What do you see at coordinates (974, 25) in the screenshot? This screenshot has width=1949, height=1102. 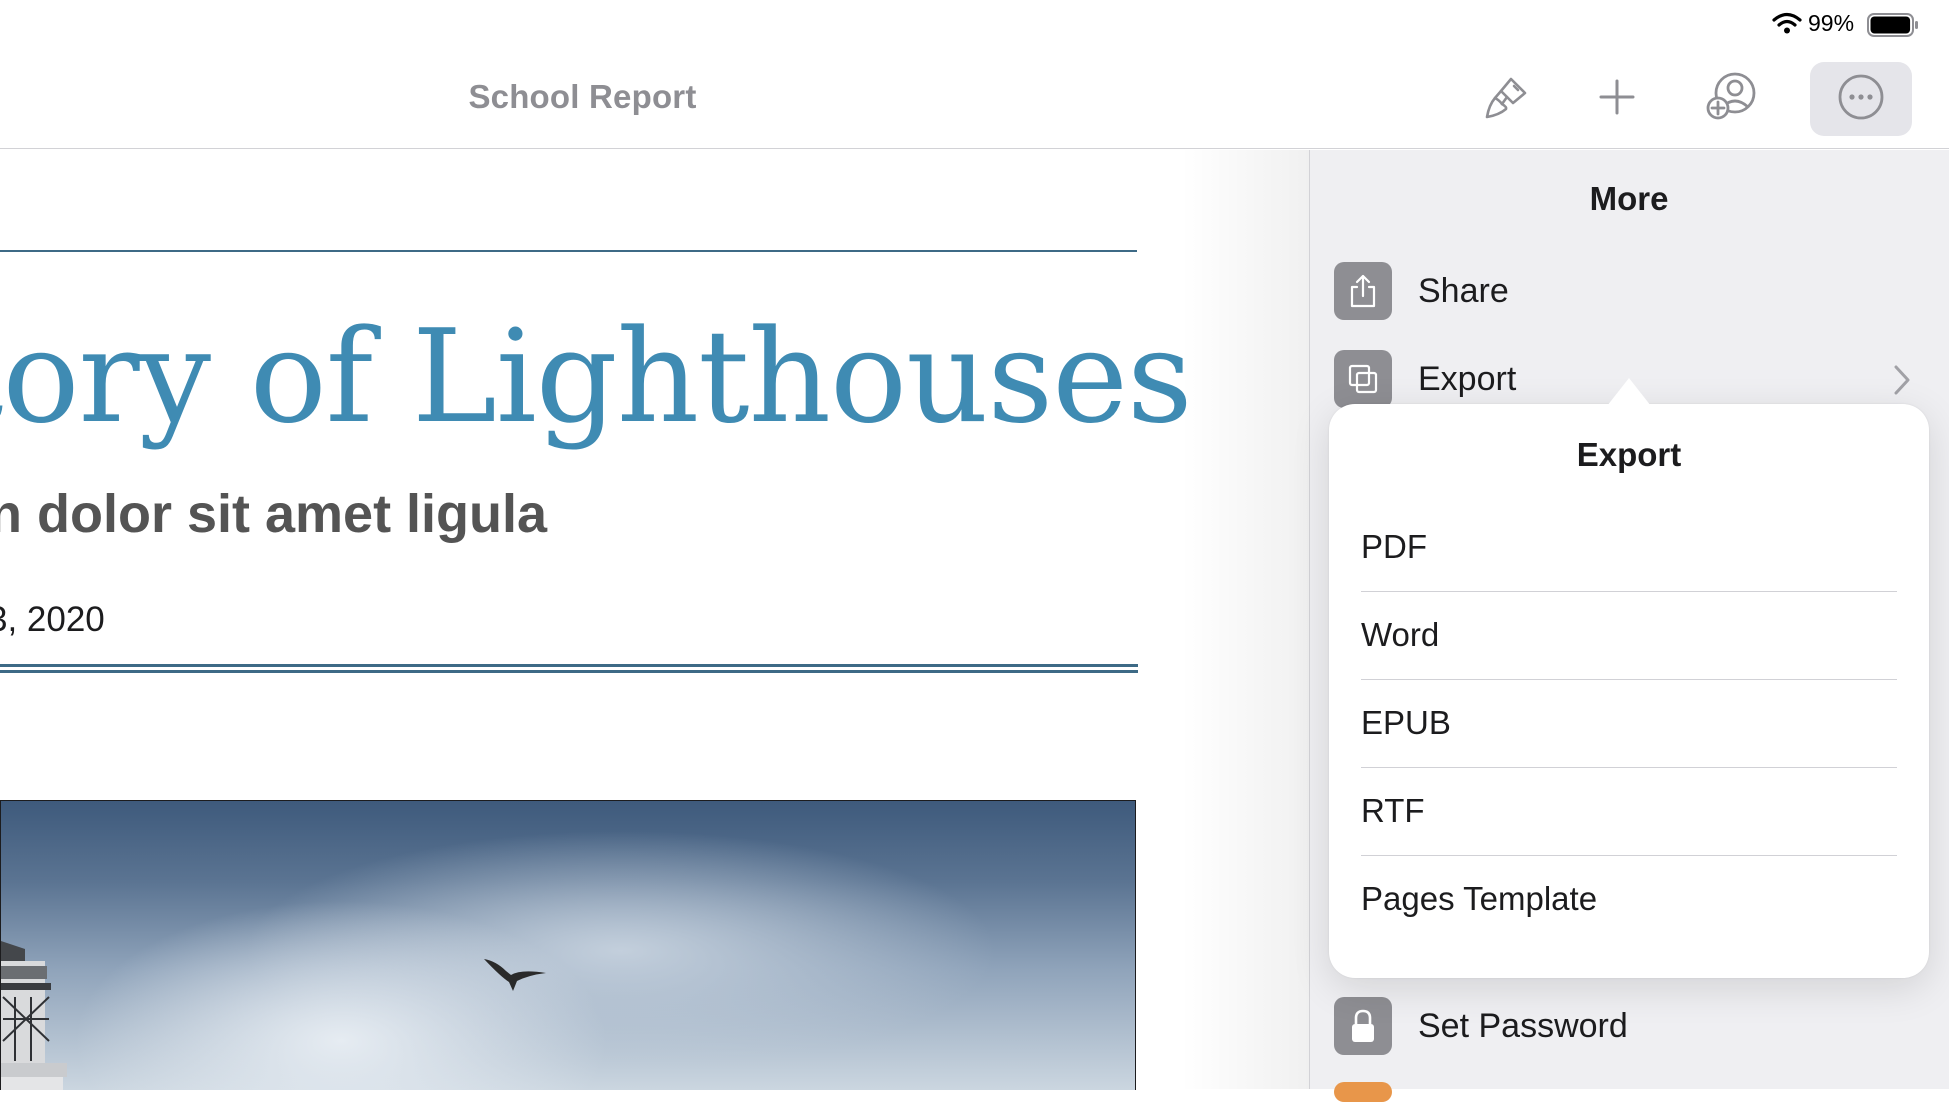 I see `status-bar: 99%` at bounding box center [974, 25].